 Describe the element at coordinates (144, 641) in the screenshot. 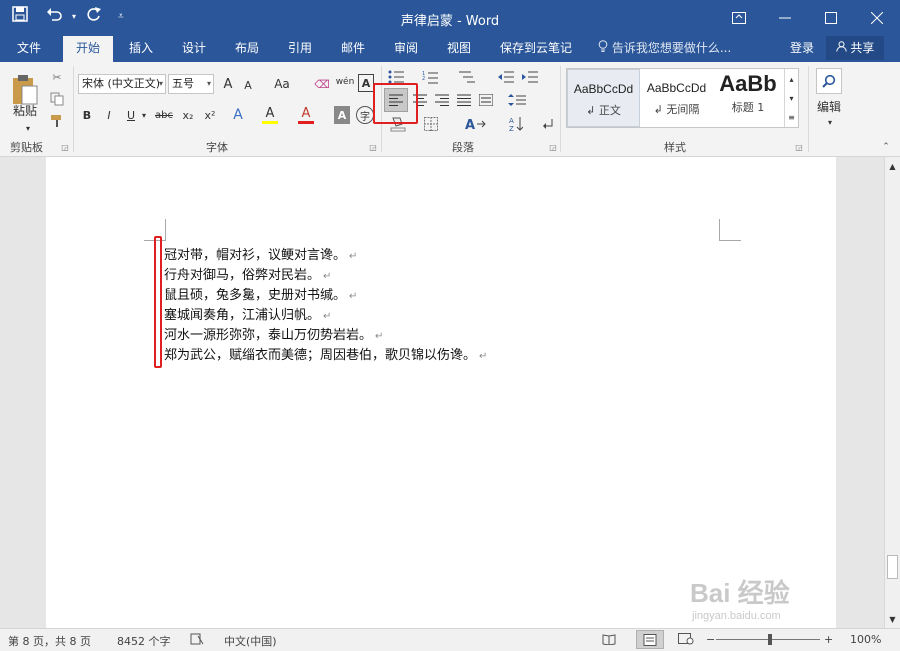

I see `word-count: 8452 个字` at that location.